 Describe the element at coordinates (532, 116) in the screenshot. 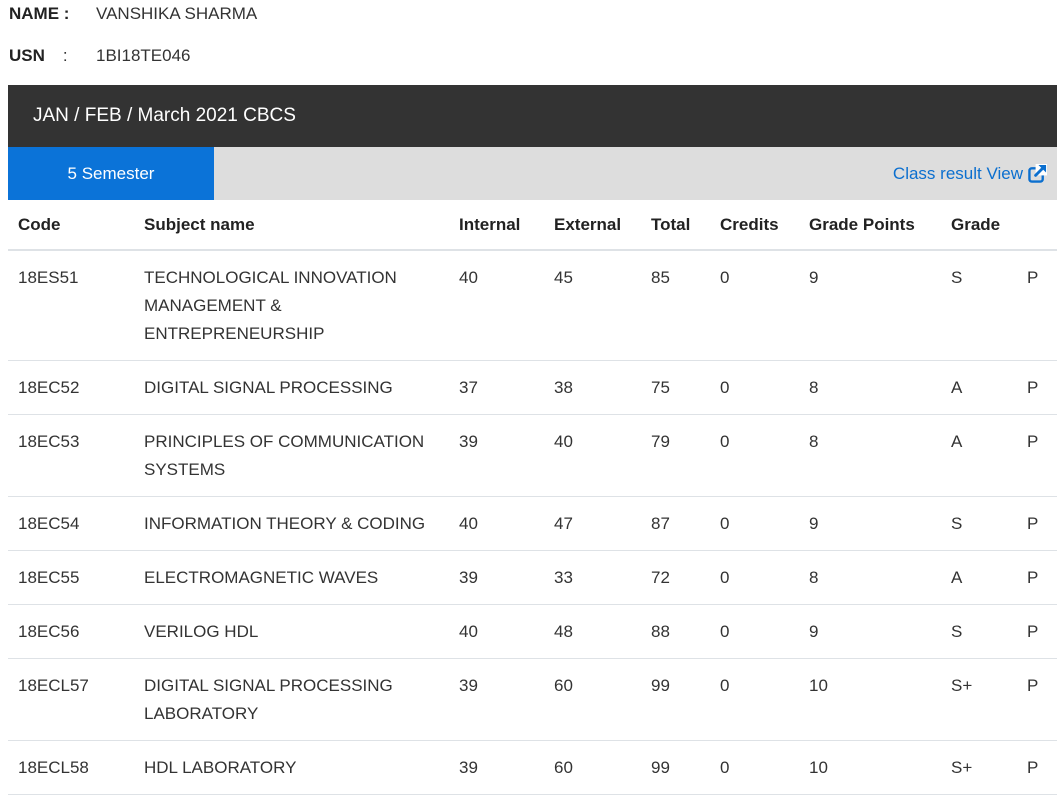

I see `exam-header: JAN / FEB / March 2021 CBCS` at that location.